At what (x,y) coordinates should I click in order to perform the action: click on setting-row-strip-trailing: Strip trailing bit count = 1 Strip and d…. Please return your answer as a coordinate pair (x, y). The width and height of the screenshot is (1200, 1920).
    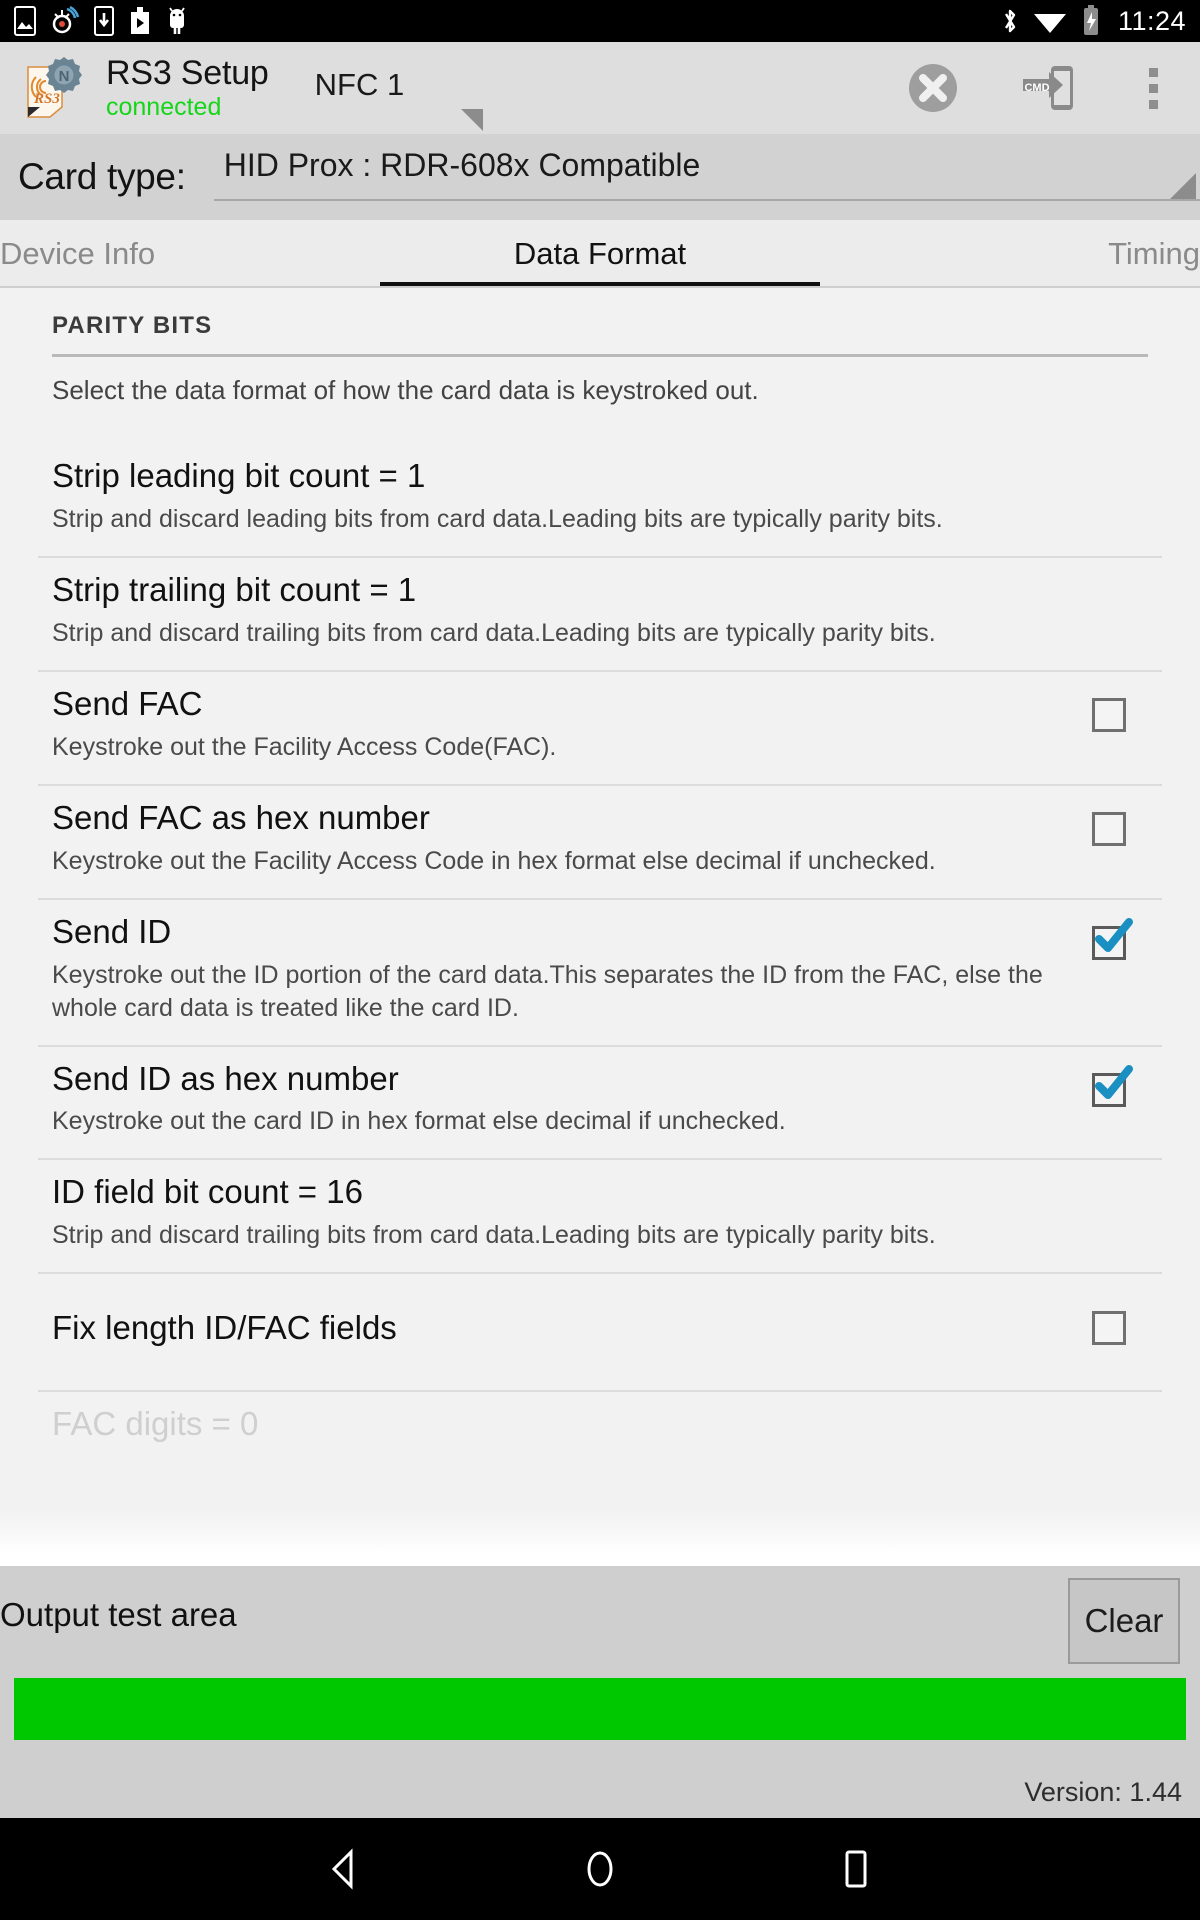
    Looking at the image, I should click on (600, 612).